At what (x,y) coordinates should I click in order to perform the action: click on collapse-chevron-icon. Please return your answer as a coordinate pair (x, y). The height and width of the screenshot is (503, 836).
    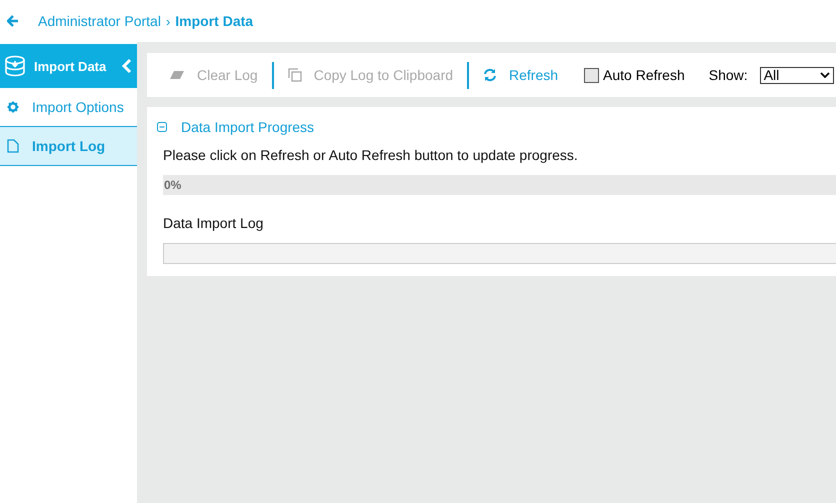
    Looking at the image, I should click on (127, 66).